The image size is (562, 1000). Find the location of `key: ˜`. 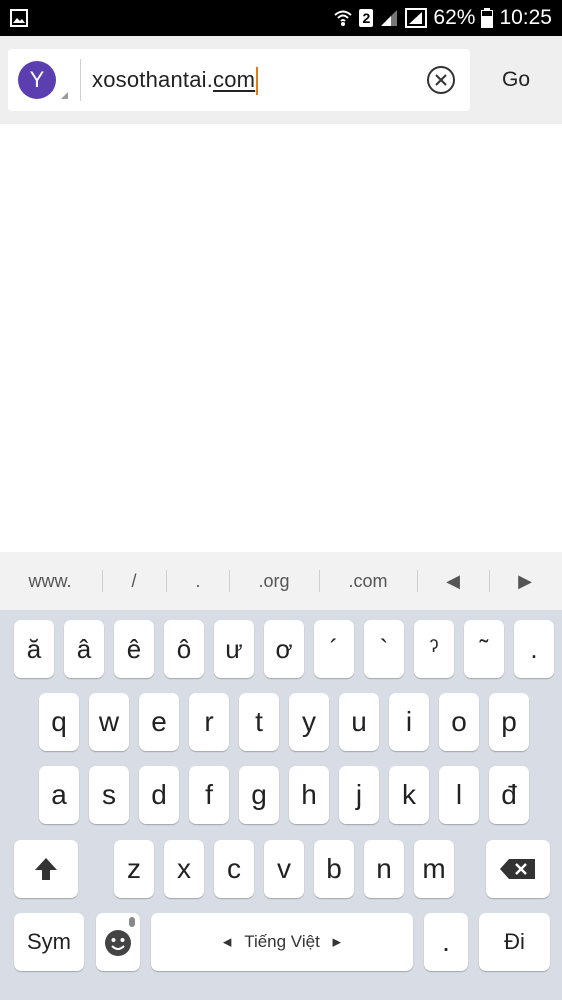

key: ˜ is located at coordinates (484, 649).